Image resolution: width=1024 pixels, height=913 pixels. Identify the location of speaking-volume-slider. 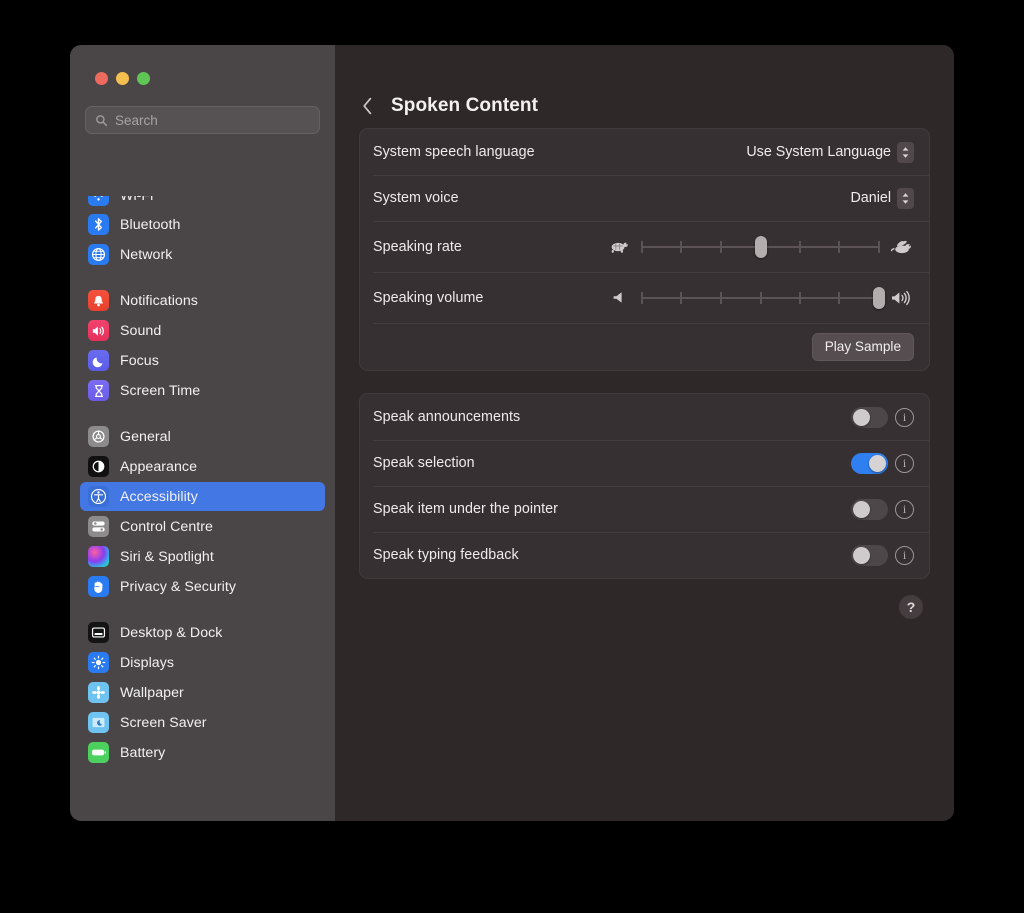
(763, 297).